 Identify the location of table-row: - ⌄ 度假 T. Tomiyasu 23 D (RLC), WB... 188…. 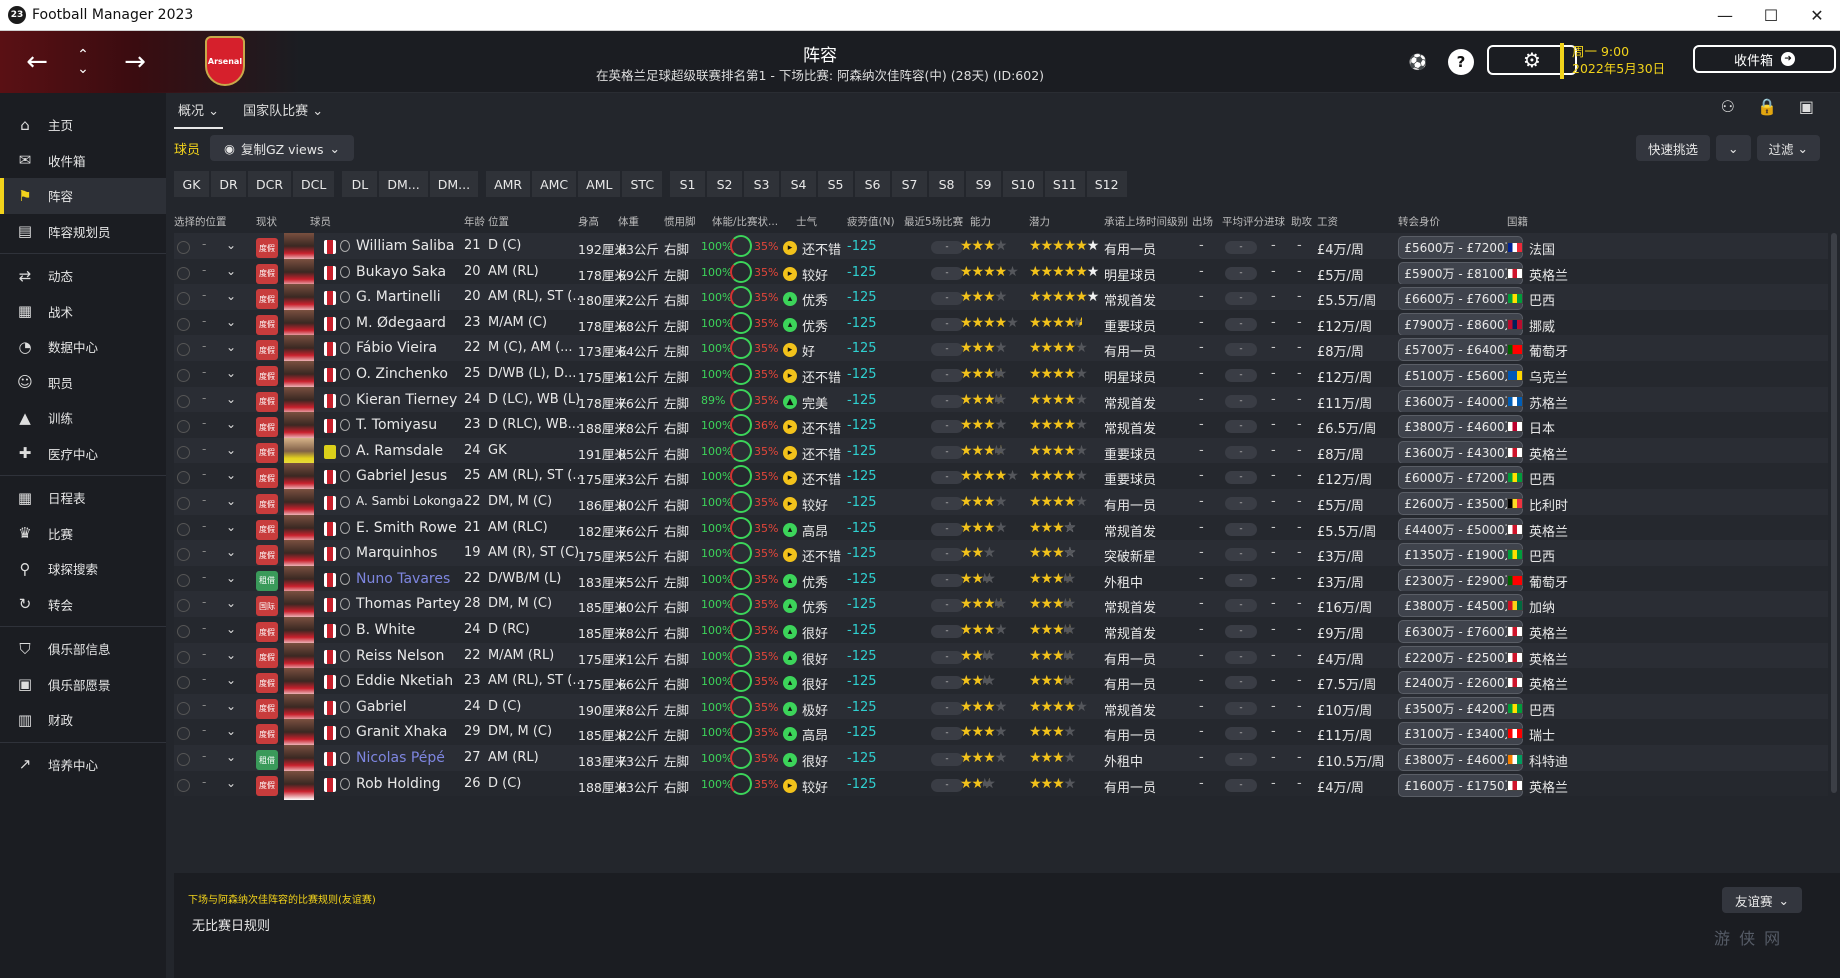
(1001, 427).